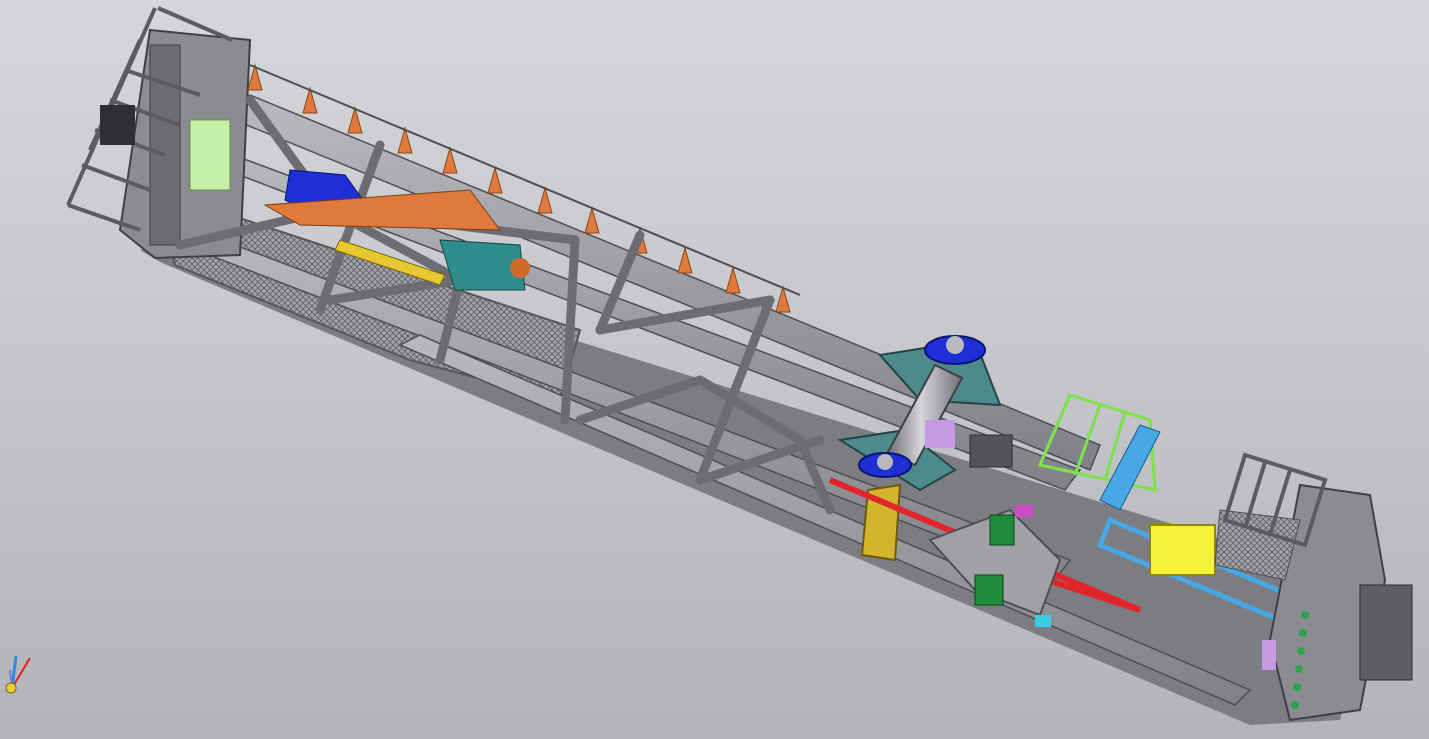 The height and width of the screenshot is (739, 1429). What do you see at coordinates (1386, 632) in the screenshot?
I see `front-dark-housing` at bounding box center [1386, 632].